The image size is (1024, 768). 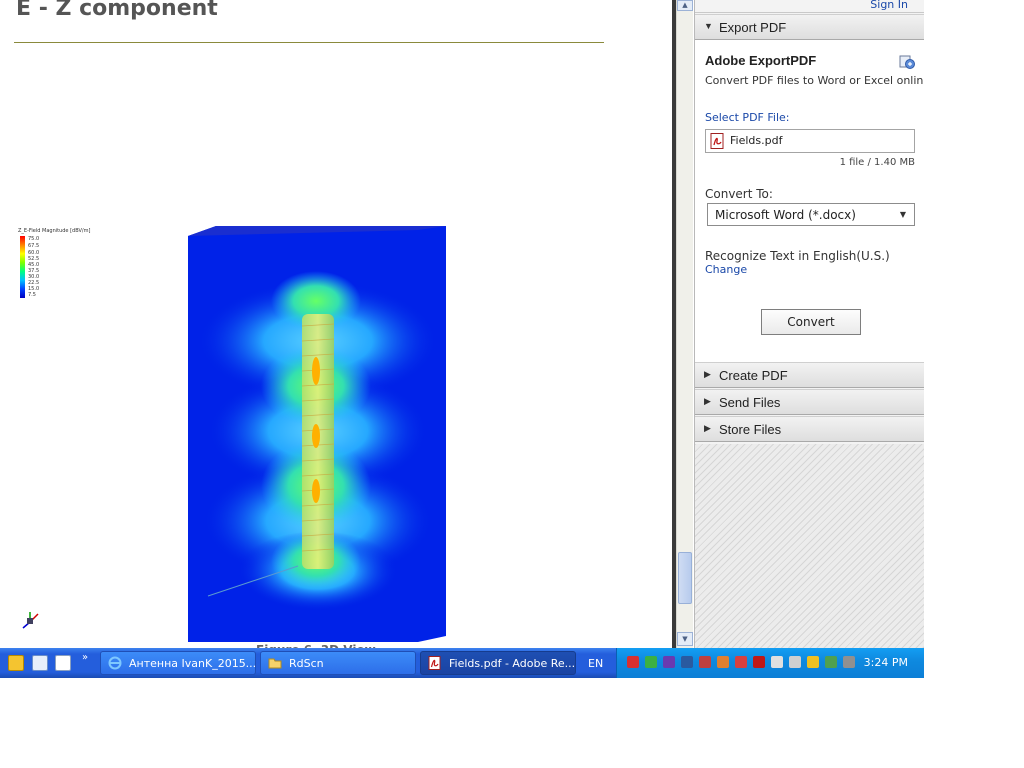 I want to click on section-label: Export PDF, so click(x=753, y=27).